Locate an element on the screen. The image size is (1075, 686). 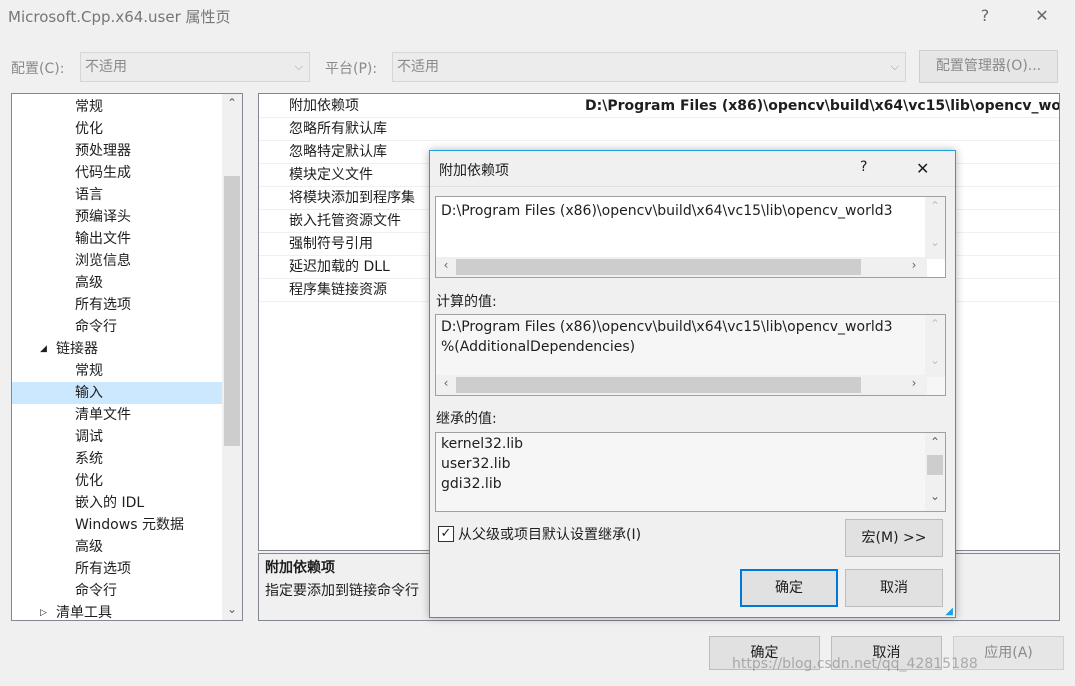
tree-item-label: 嵌入的 IDL is located at coordinates (110, 503).